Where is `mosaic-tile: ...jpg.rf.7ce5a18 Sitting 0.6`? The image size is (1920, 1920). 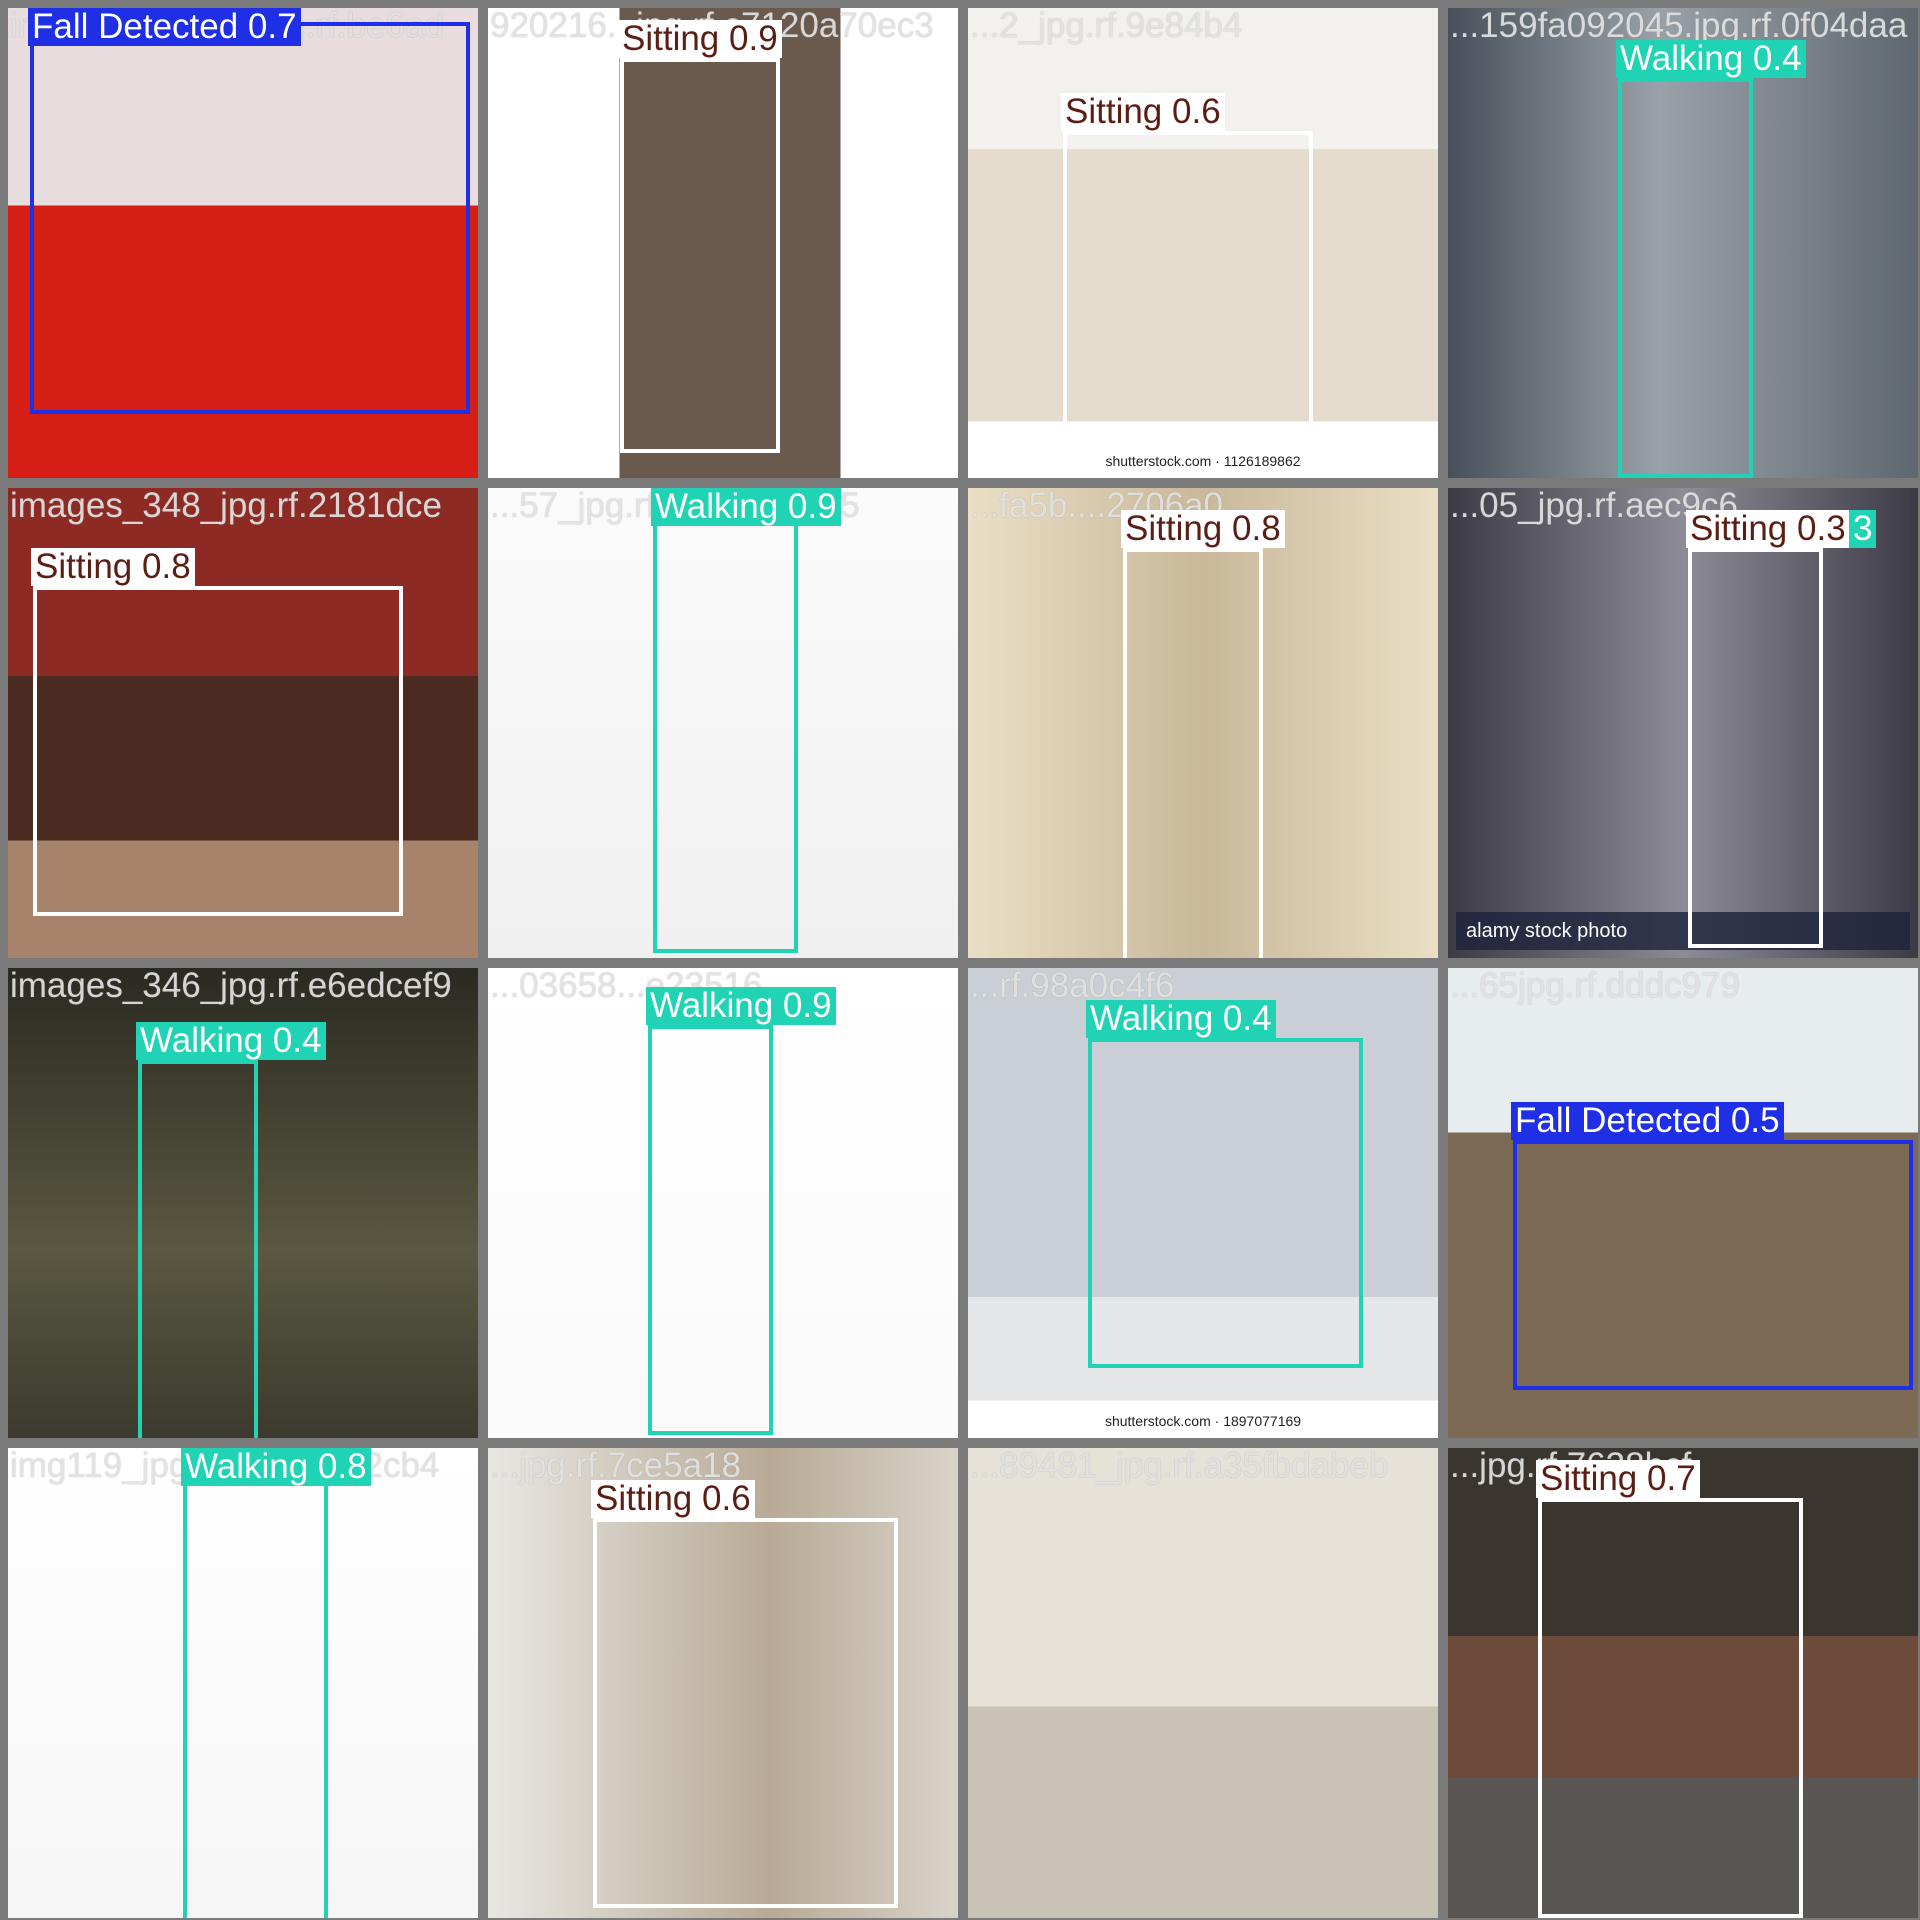 mosaic-tile: ...jpg.rf.7ce5a18 Sitting 0.6 is located at coordinates (723, 1683).